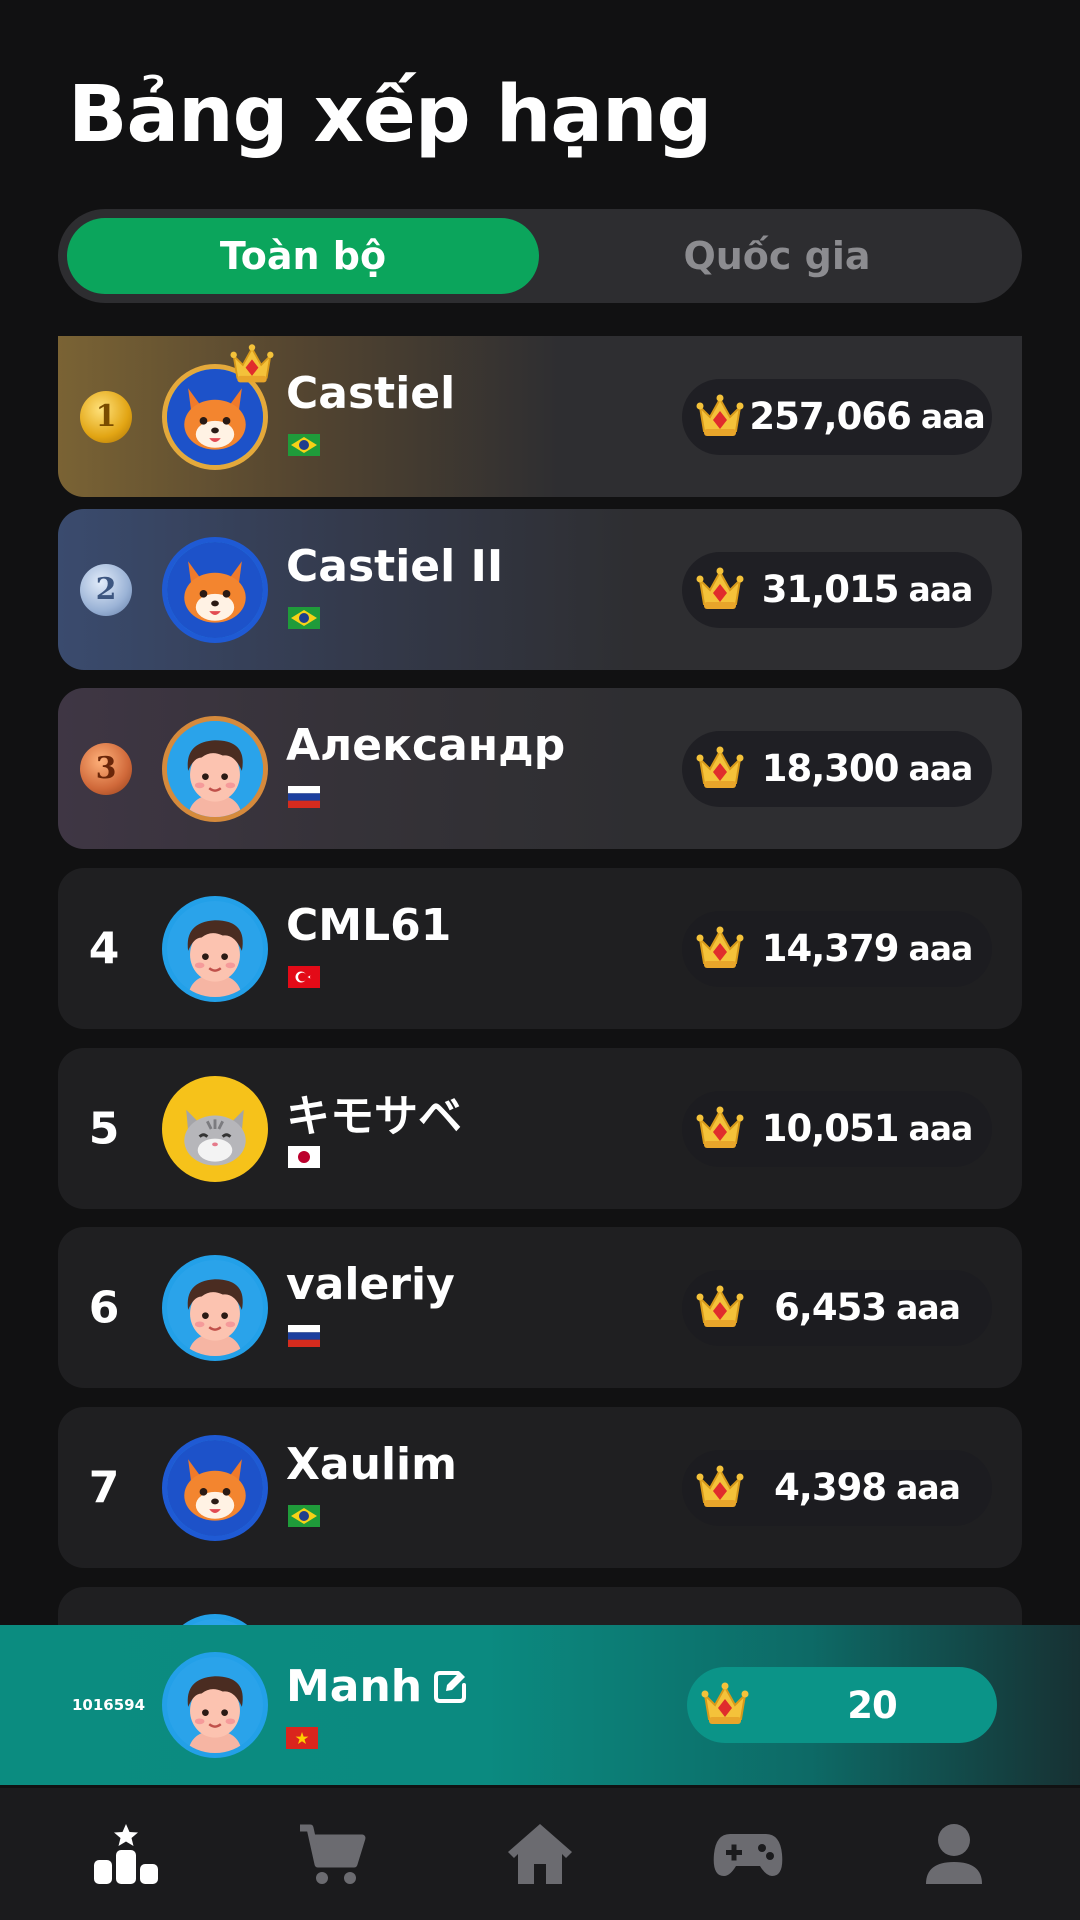 The width and height of the screenshot is (1080, 1920). What do you see at coordinates (540, 1307) in the screenshot?
I see `leaderboard-row: 6 valeriy 6,453 aaa` at bounding box center [540, 1307].